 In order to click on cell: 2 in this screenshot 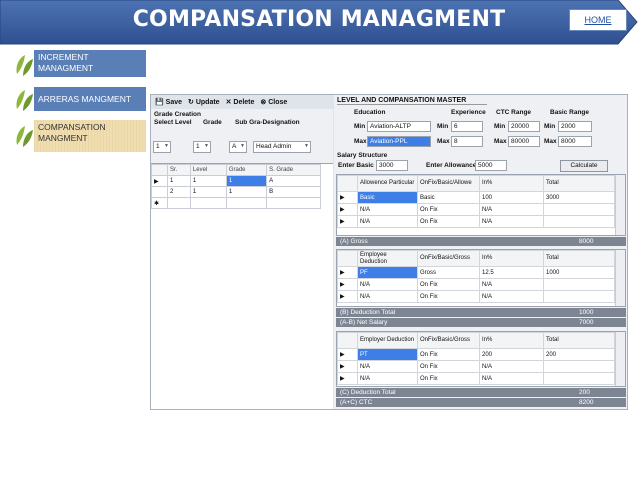, I will do `click(179, 192)`.